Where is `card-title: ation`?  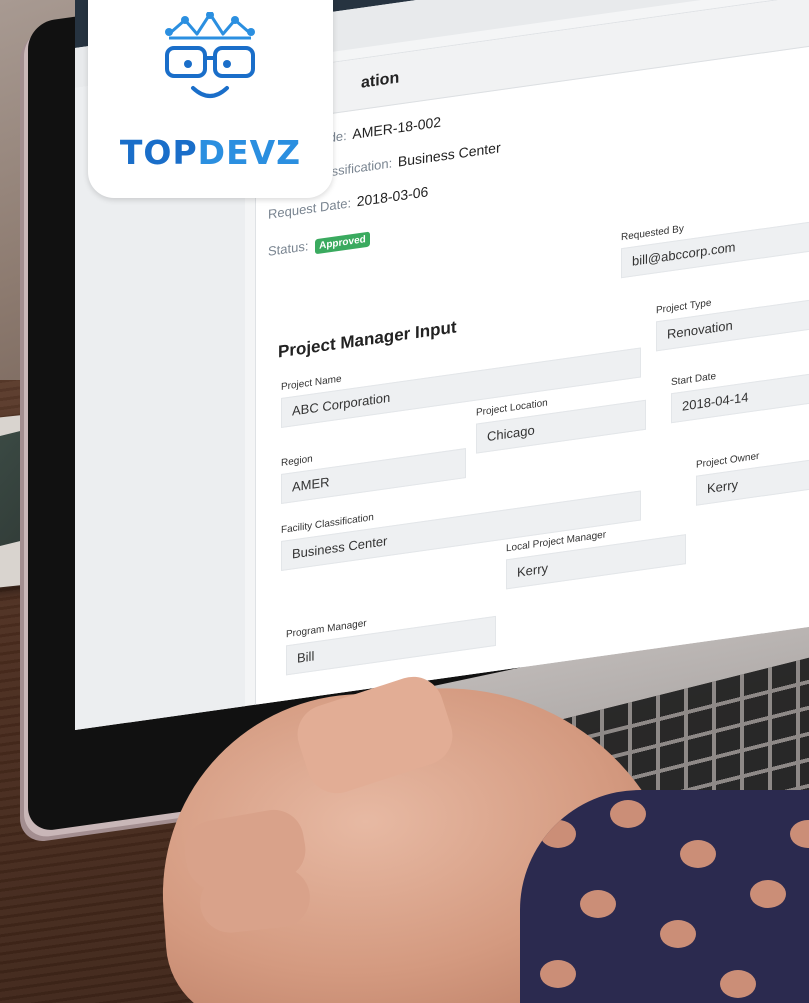 card-title: ation is located at coordinates (380, 80).